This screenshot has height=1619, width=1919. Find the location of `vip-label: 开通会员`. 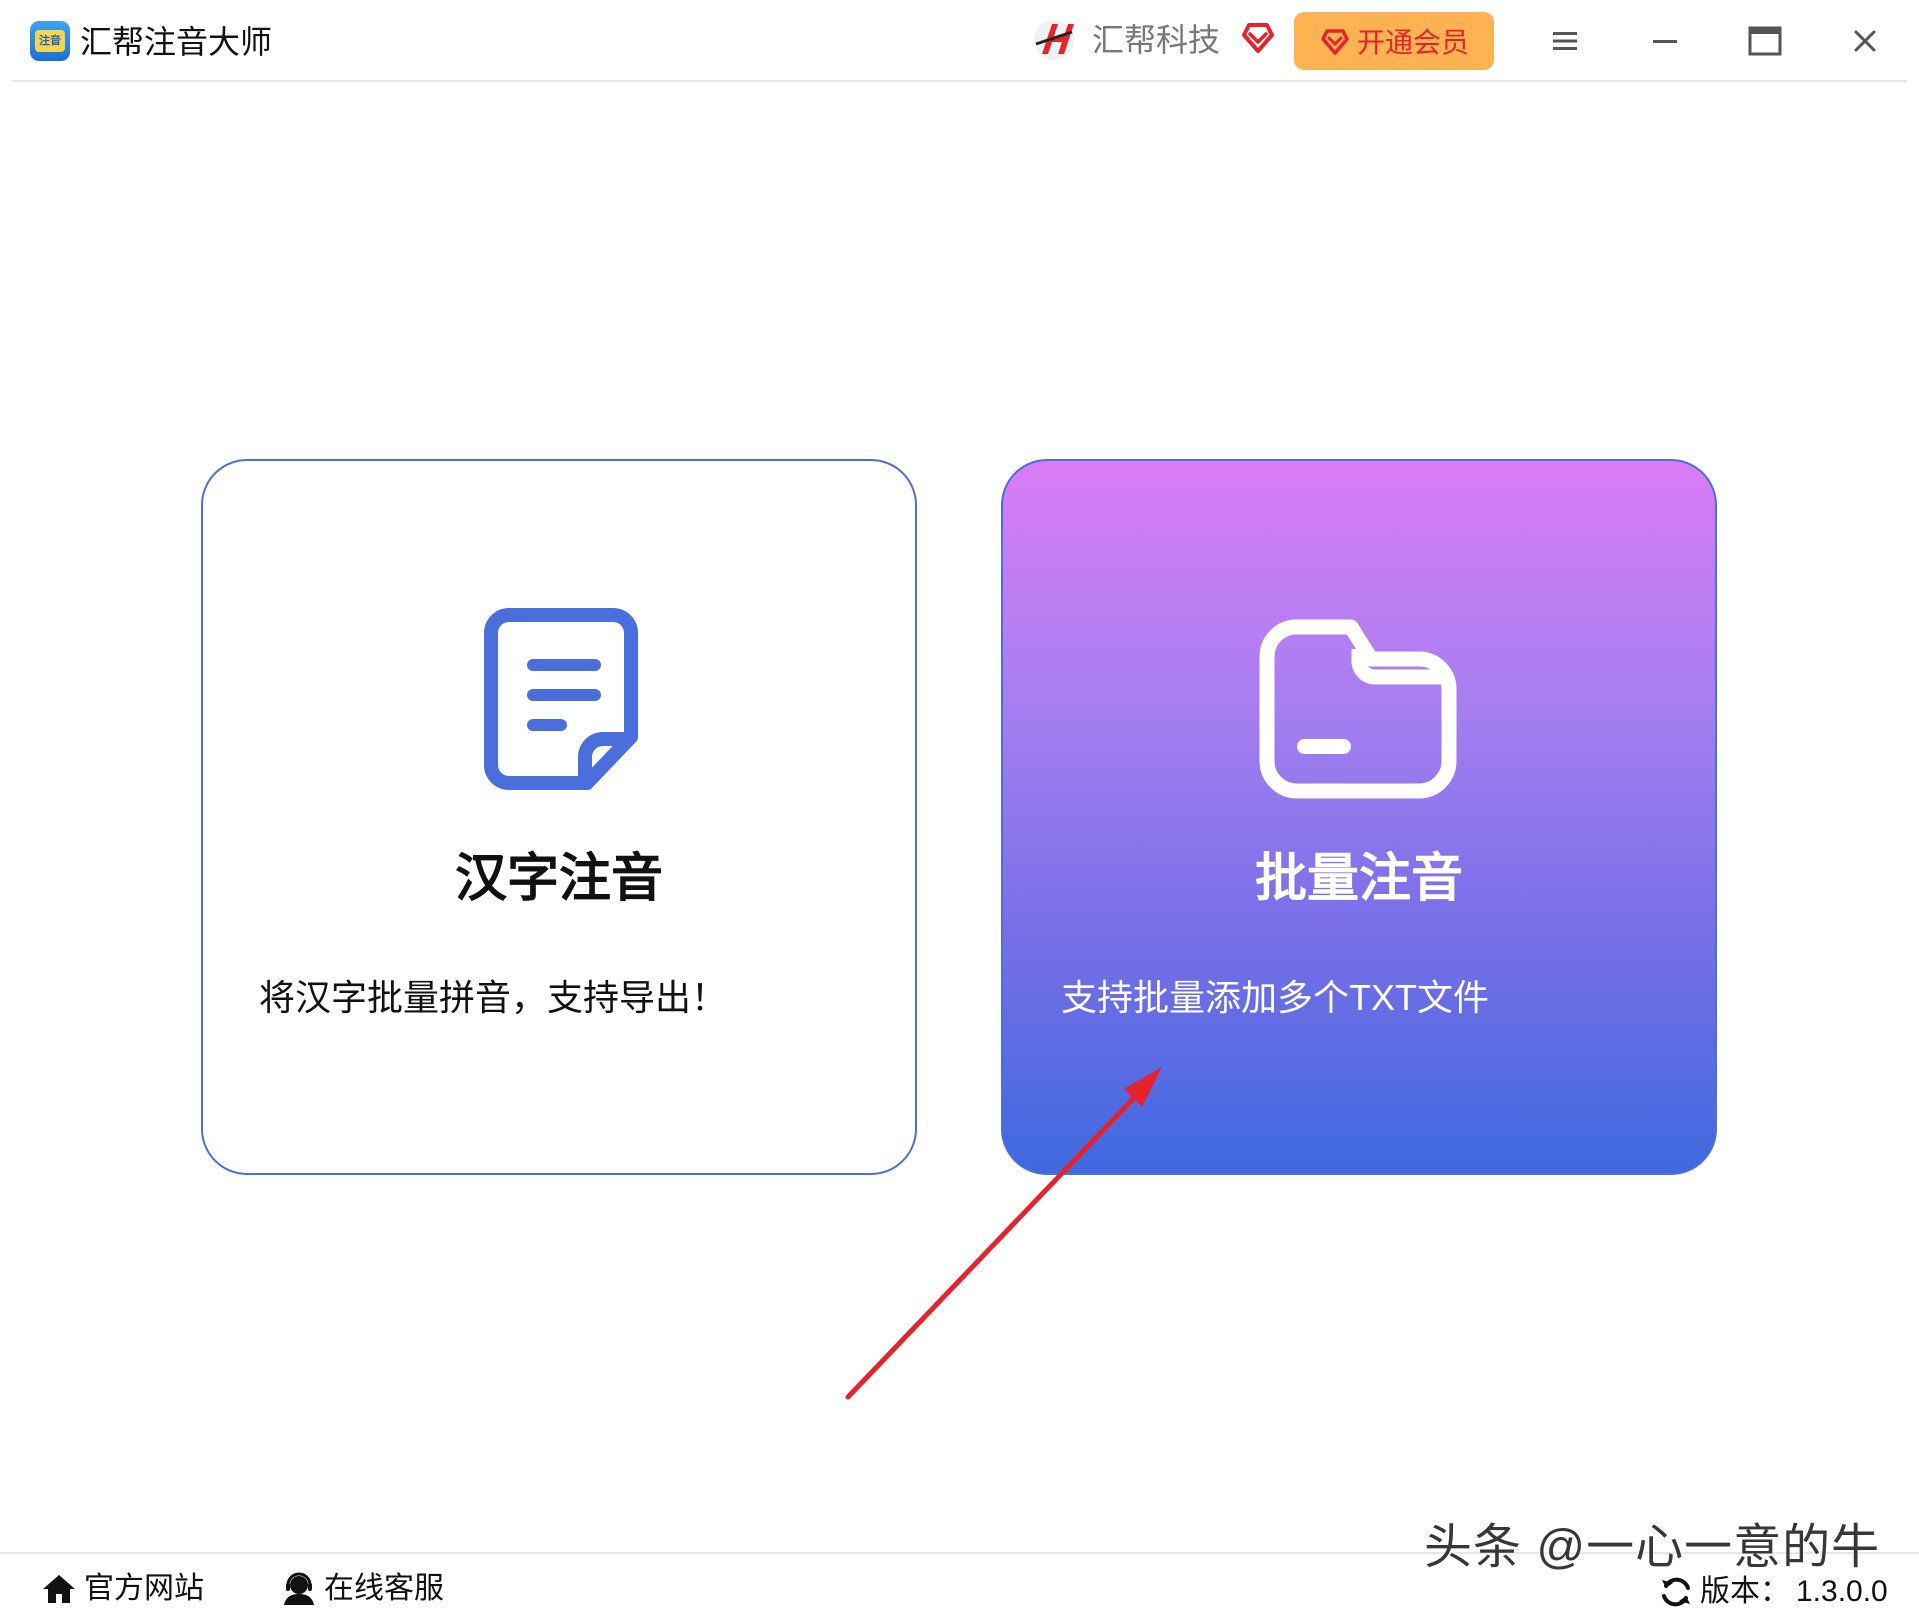

vip-label: 开通会员 is located at coordinates (1412, 42).